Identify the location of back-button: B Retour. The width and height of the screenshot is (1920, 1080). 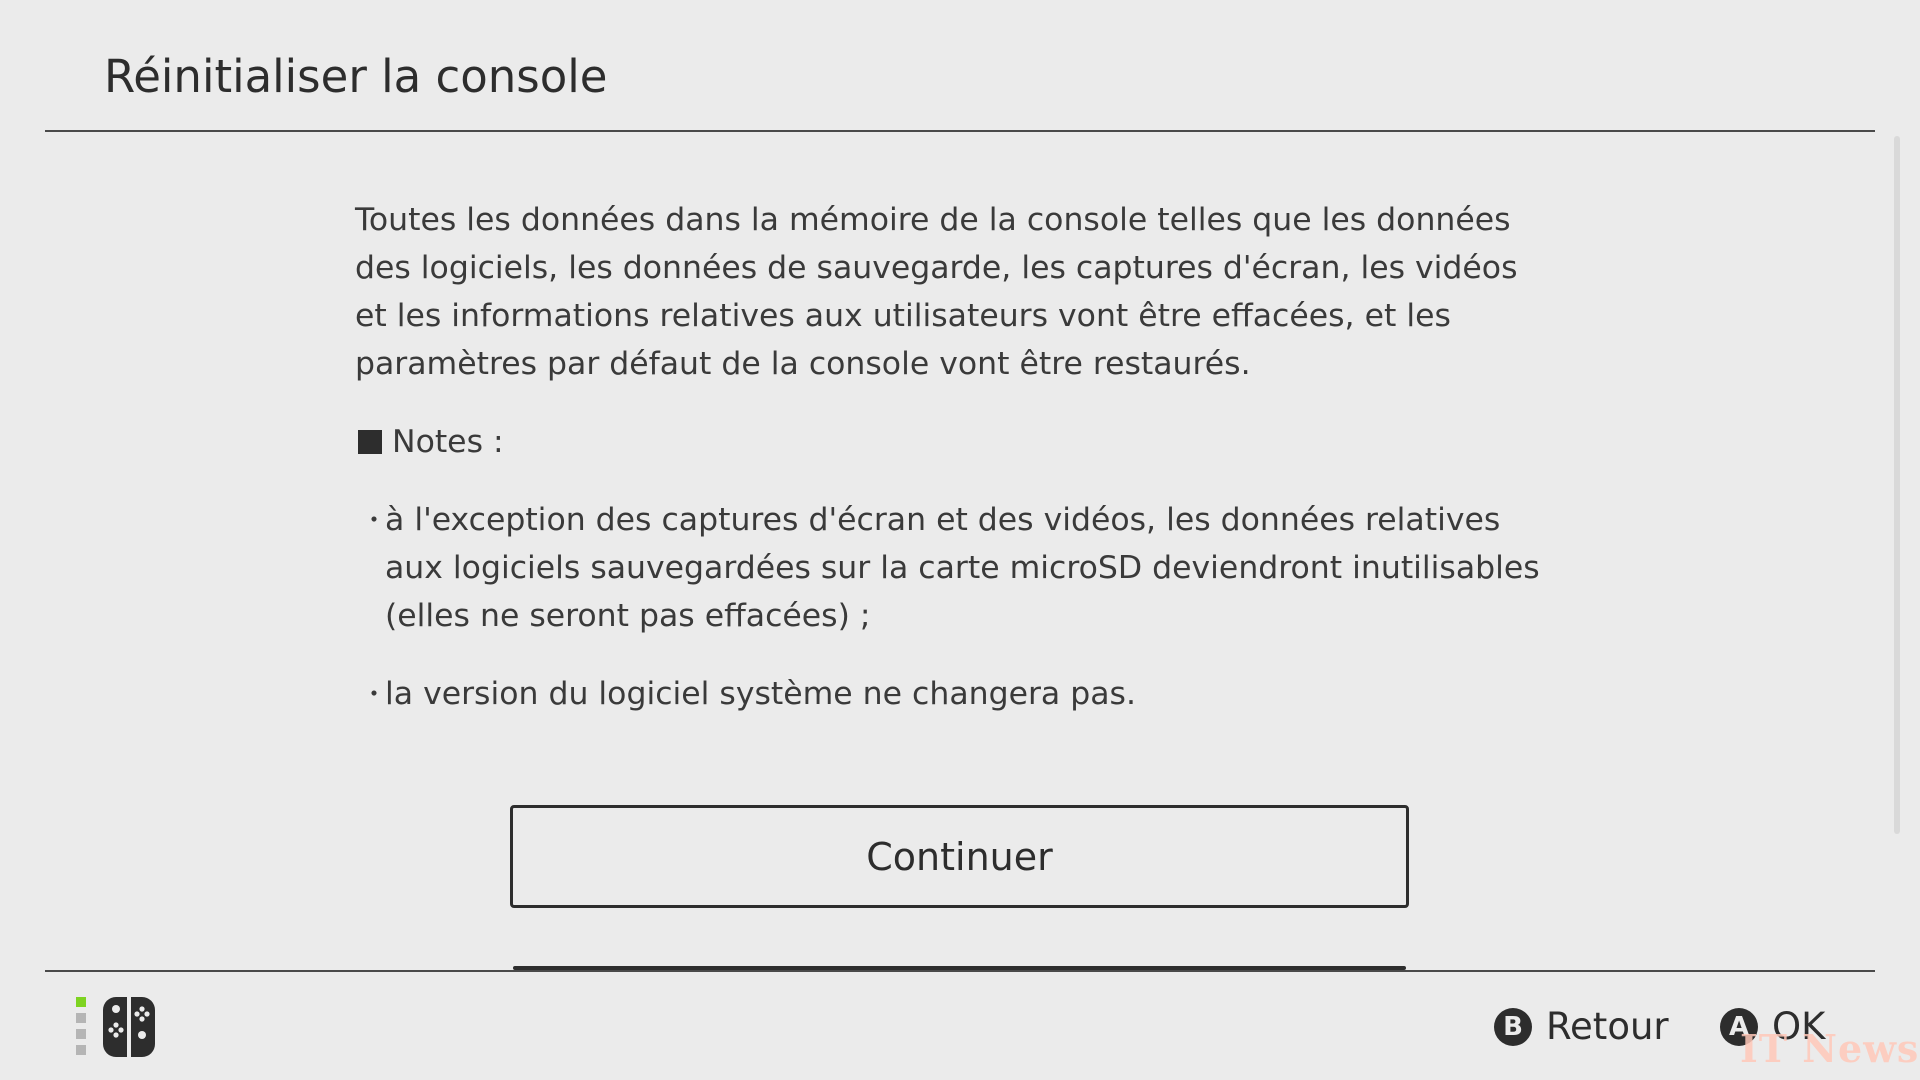
(1581, 1026).